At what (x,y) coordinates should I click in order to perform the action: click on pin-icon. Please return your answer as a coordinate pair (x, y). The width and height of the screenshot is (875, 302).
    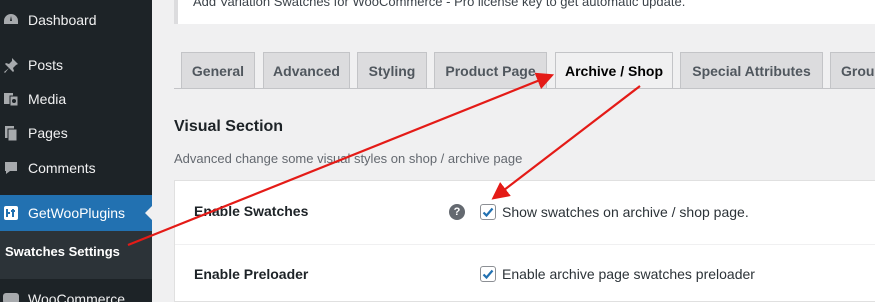
    Looking at the image, I should click on (11, 65).